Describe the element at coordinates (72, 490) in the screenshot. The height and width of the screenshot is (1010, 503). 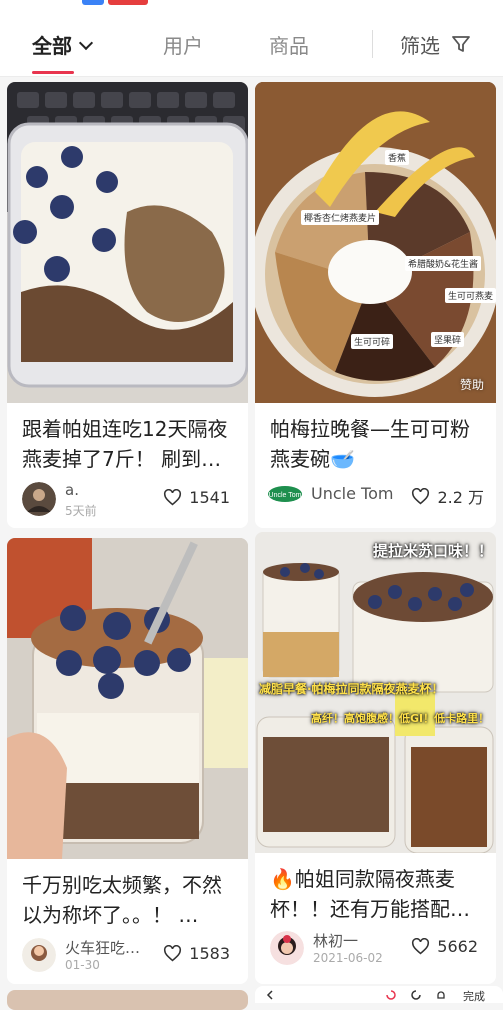
I see `author-name: a.` at that location.